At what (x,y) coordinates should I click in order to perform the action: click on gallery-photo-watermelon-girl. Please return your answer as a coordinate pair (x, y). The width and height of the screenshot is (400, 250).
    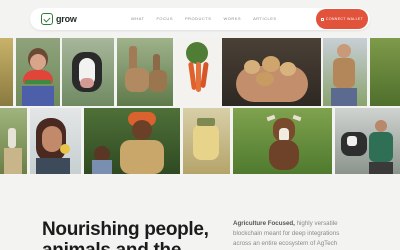
    Looking at the image, I should click on (38, 72).